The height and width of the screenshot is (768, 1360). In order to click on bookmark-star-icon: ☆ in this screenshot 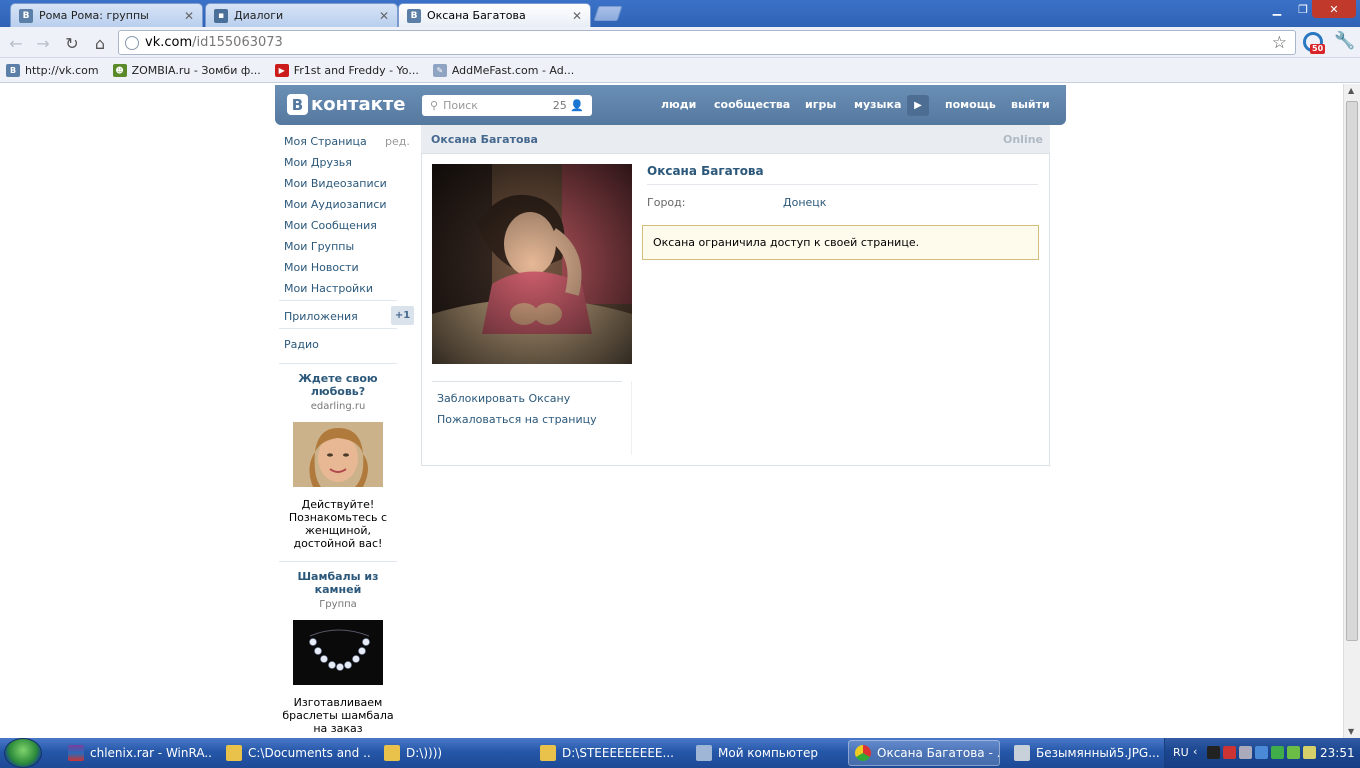, I will do `click(1279, 43)`.